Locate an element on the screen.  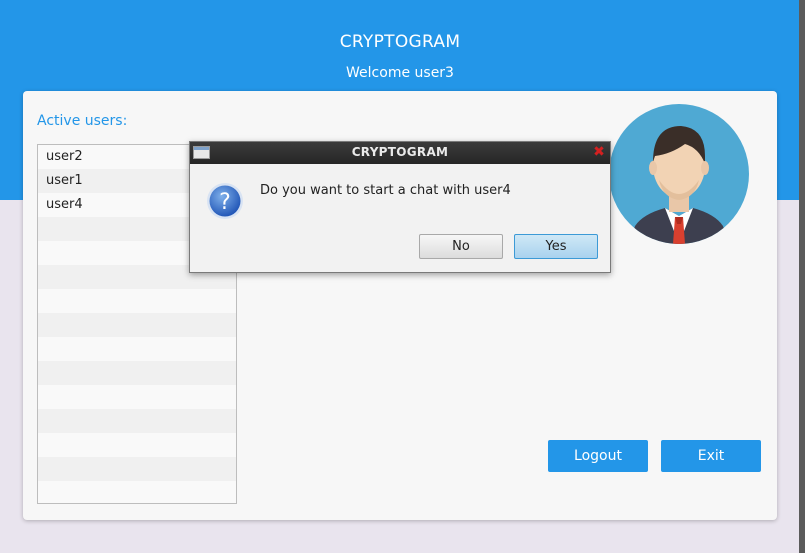
avatar is located at coordinates (679, 174).